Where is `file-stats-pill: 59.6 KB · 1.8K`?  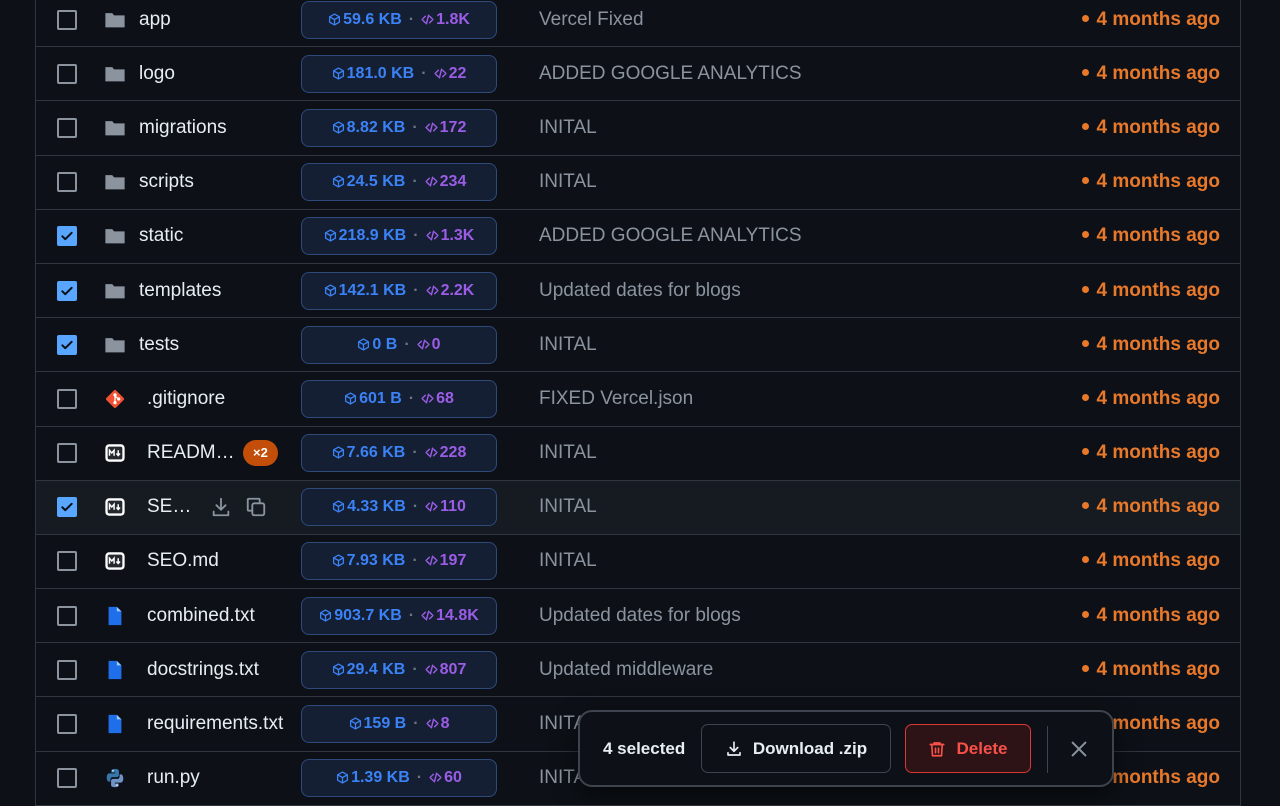 file-stats-pill: 59.6 KB · 1.8K is located at coordinates (399, 19).